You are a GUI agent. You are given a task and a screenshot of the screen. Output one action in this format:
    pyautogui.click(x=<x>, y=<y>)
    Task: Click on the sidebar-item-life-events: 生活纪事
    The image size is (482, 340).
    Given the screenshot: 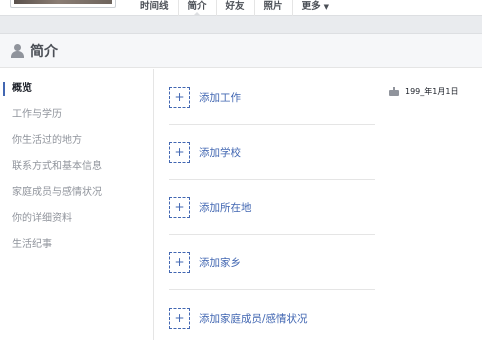 What is the action you would take?
    pyautogui.click(x=76, y=249)
    